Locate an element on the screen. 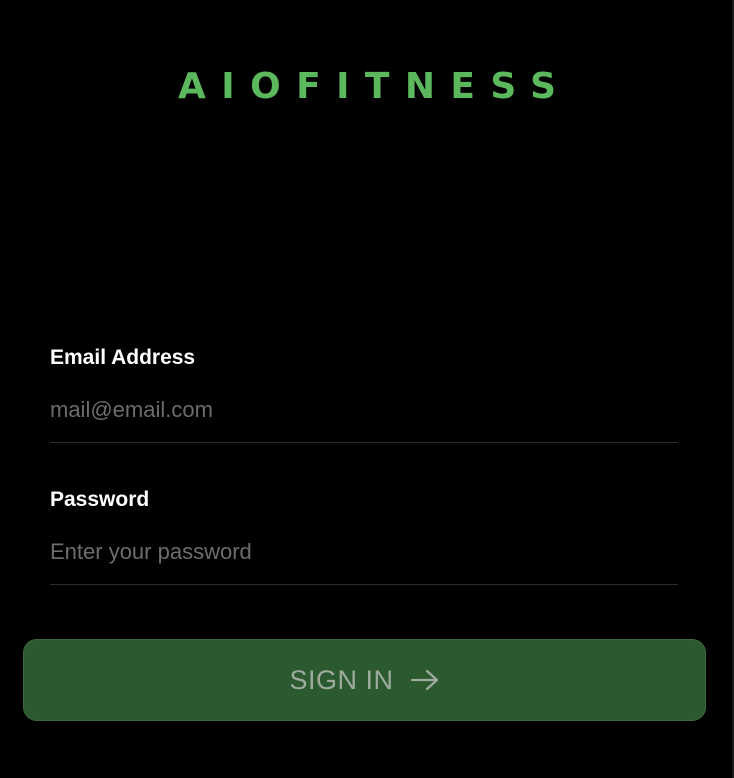  arrow-right-icon is located at coordinates (425, 680).